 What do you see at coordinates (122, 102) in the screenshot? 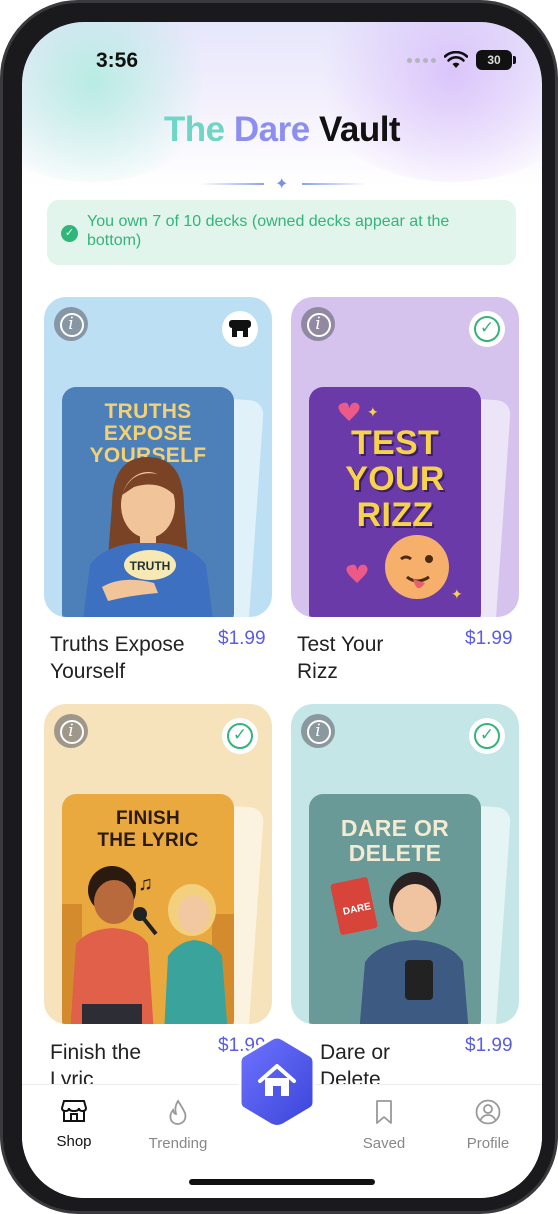
I see `gradient-aura-left` at bounding box center [122, 102].